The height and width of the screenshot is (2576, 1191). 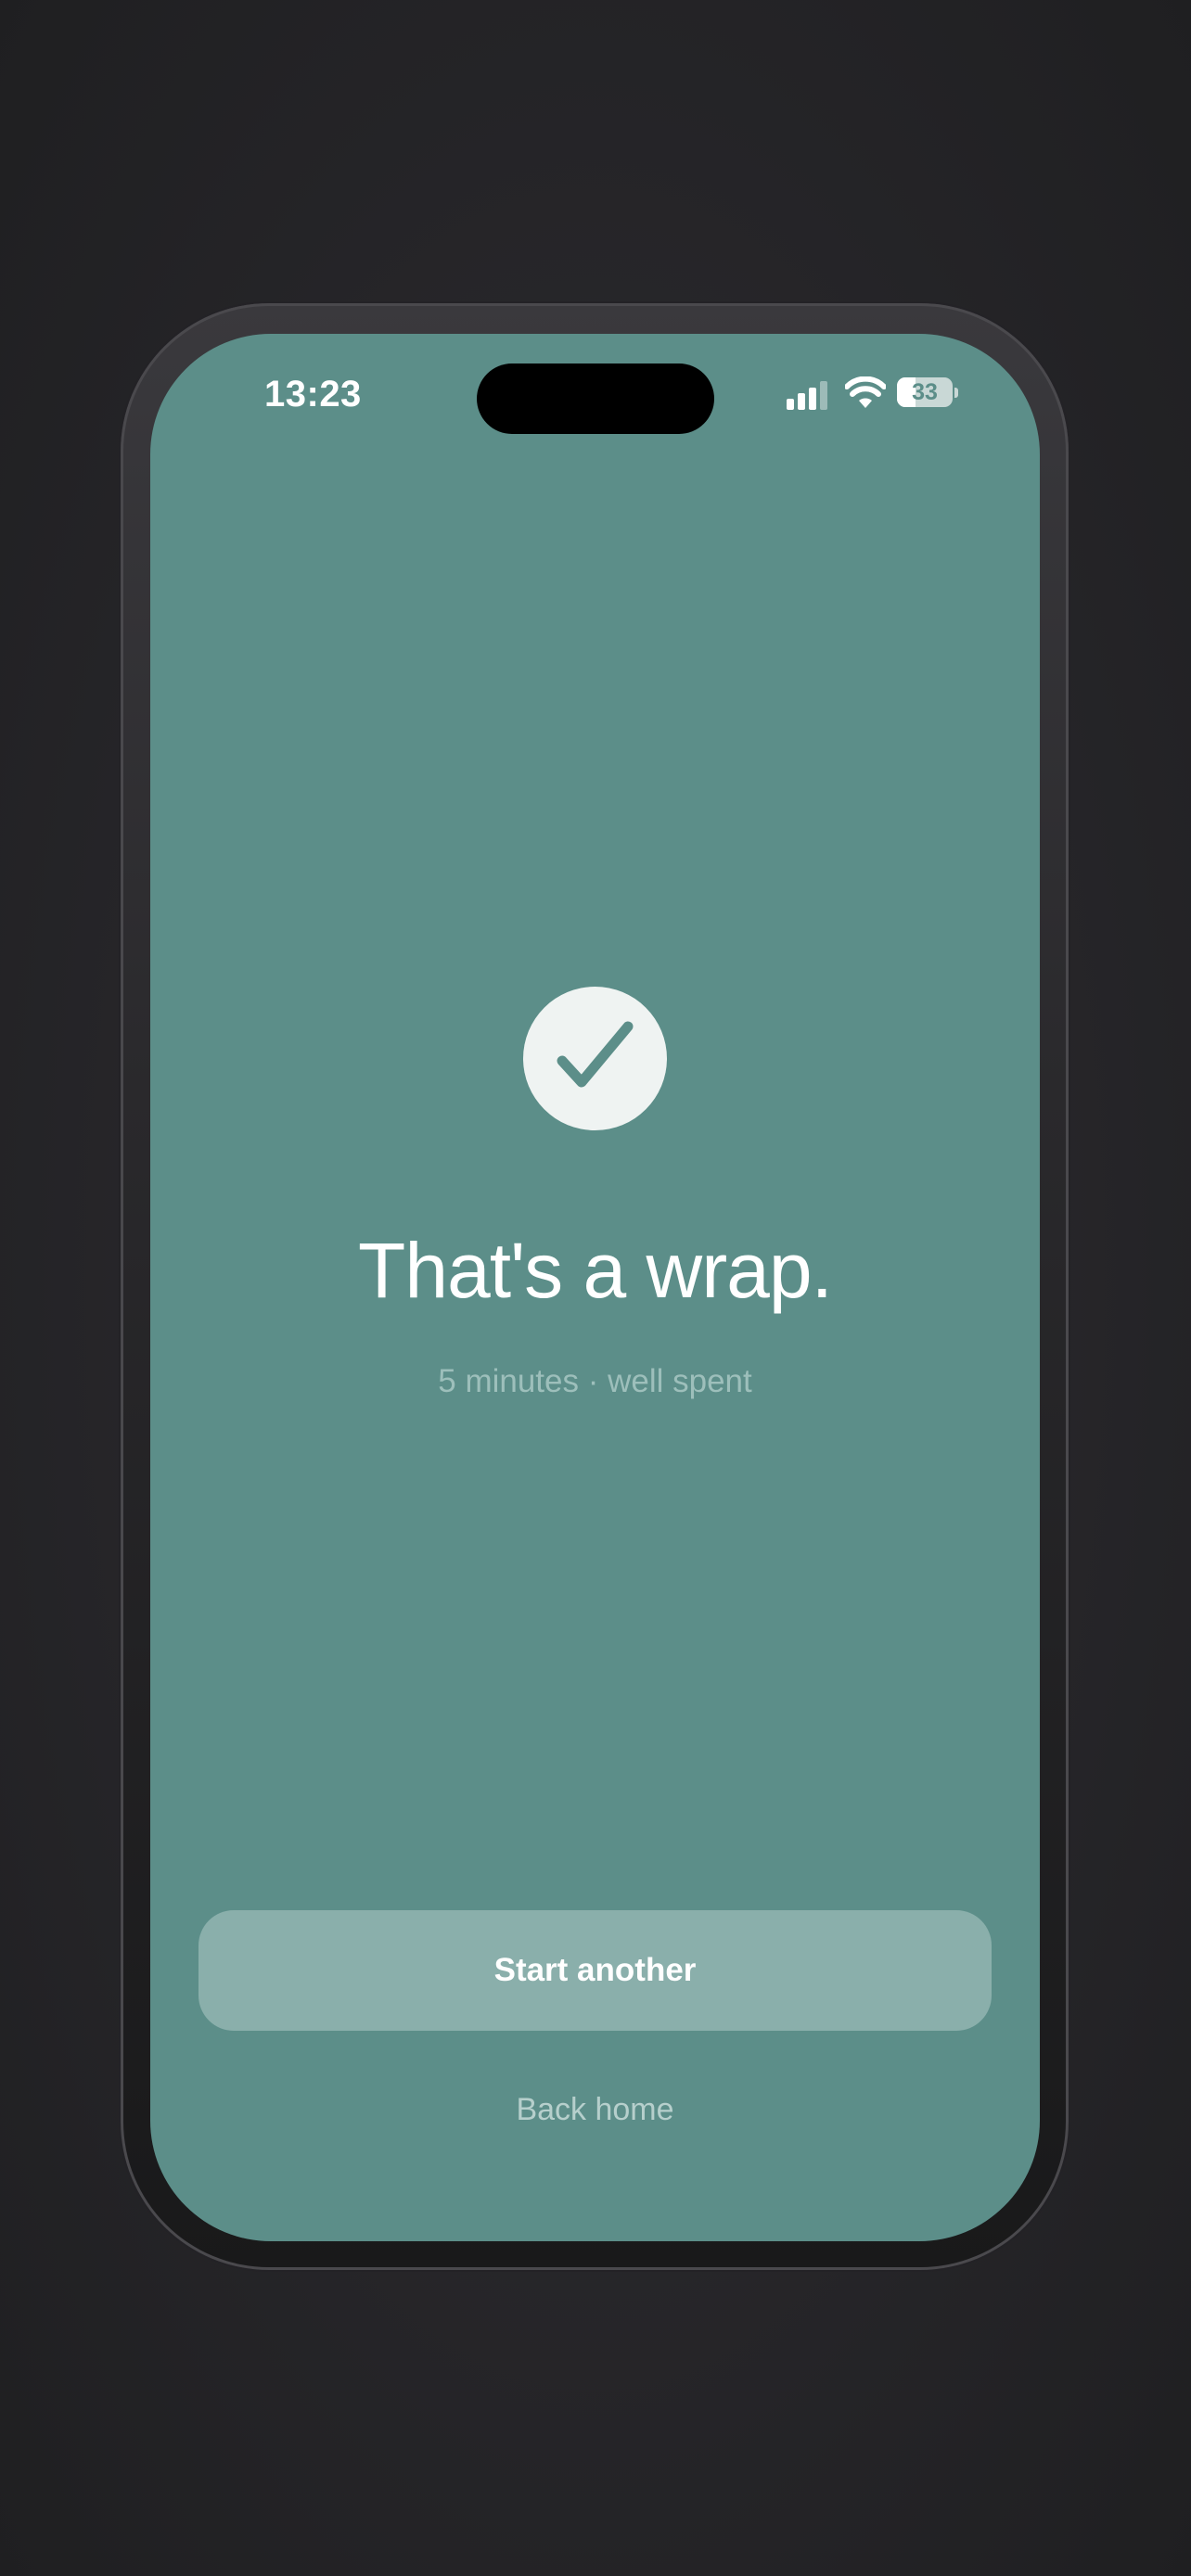 What do you see at coordinates (956, 393) in the screenshot?
I see `battery-cap` at bounding box center [956, 393].